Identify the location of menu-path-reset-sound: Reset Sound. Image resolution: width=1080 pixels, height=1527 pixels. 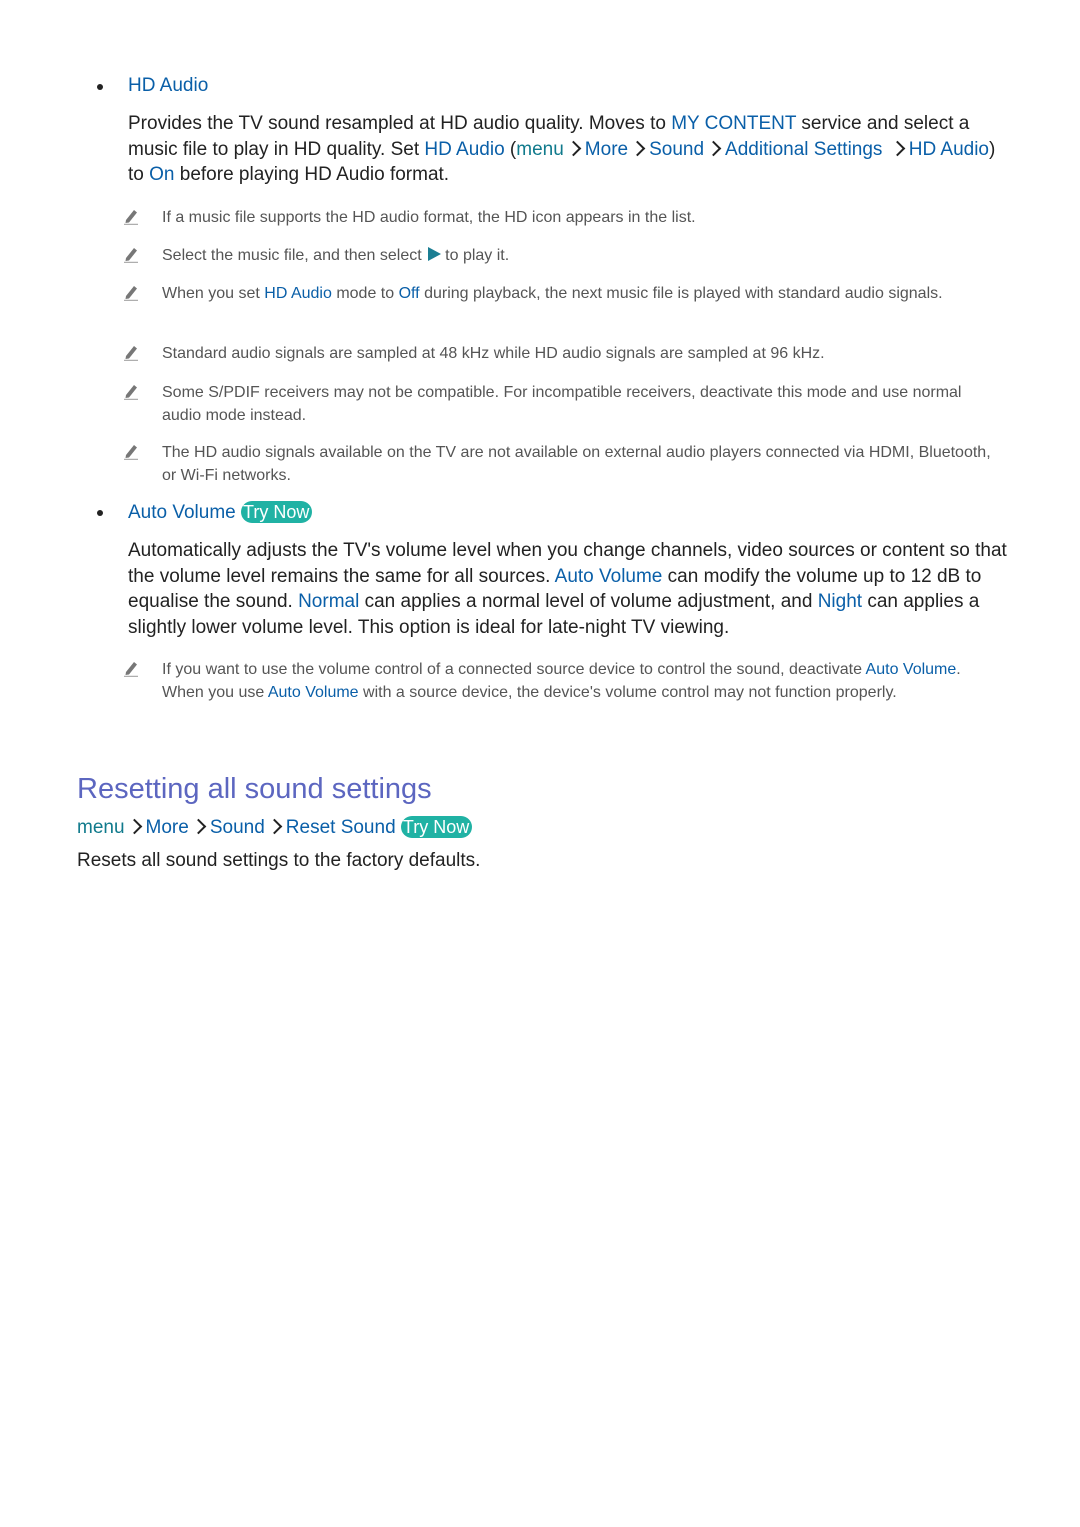
(340, 827).